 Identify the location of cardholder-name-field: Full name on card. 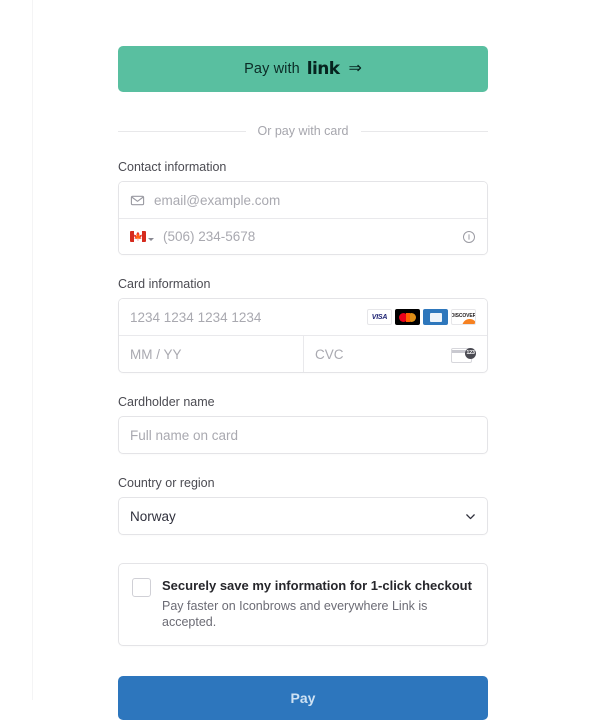
(303, 435).